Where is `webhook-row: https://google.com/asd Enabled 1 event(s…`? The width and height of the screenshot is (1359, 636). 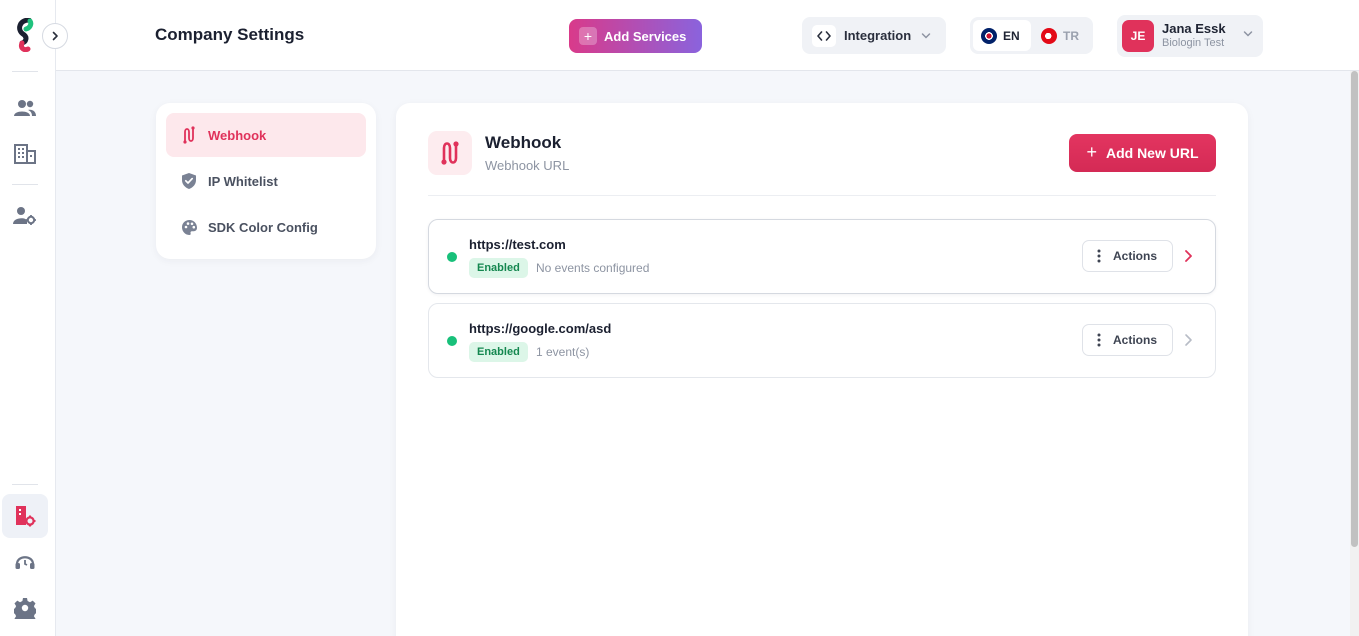
webhook-row: https://google.com/asd Enabled 1 event(s… is located at coordinates (822, 340).